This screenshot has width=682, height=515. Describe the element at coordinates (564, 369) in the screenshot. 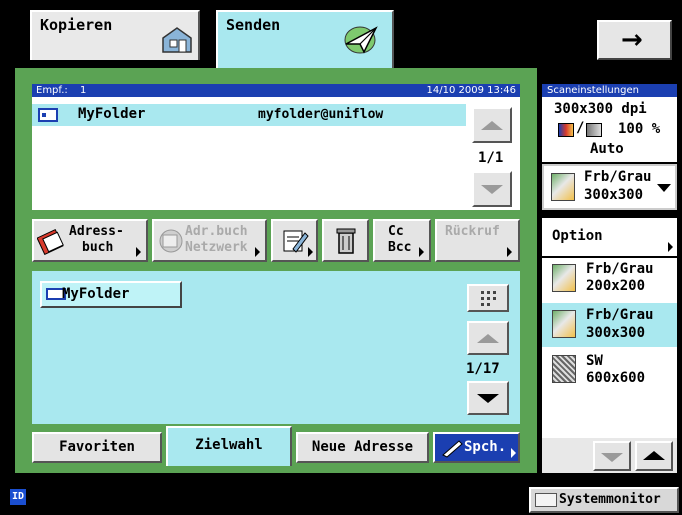

I see `bw-preset-icon` at that location.